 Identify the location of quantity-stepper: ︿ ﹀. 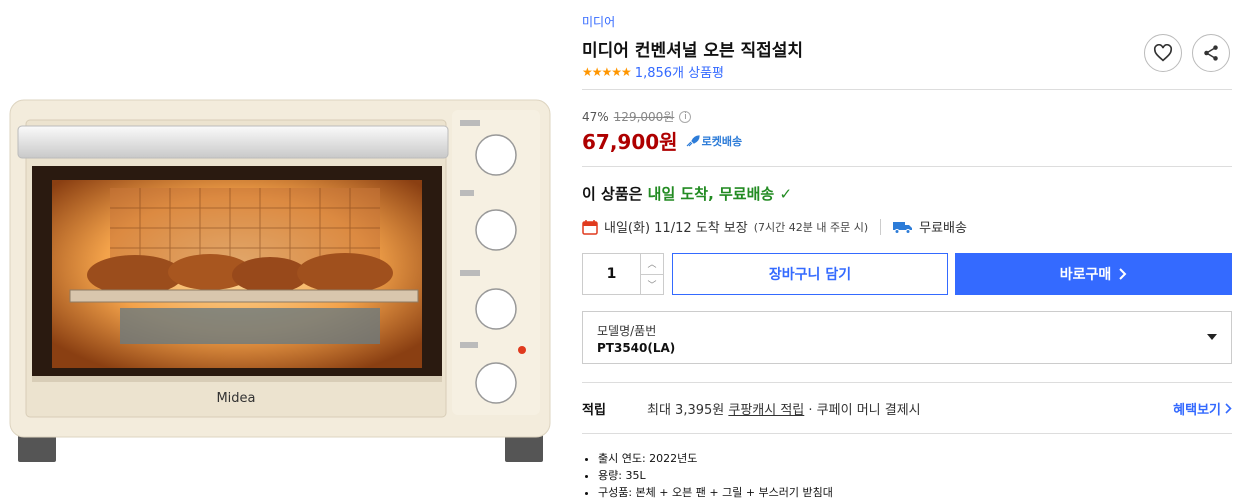
(623, 274).